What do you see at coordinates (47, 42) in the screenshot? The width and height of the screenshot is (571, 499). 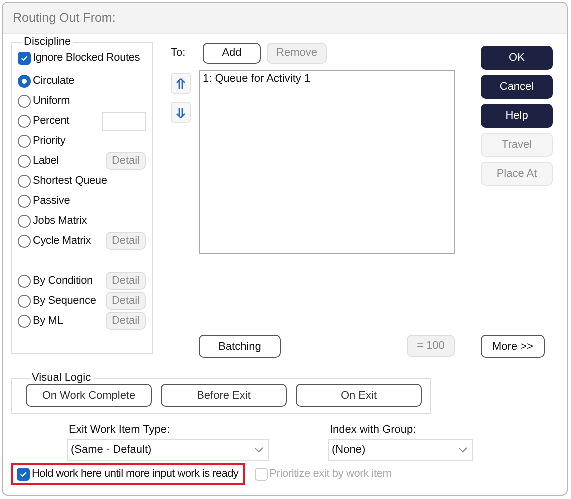 I see `group-title: Discipline` at bounding box center [47, 42].